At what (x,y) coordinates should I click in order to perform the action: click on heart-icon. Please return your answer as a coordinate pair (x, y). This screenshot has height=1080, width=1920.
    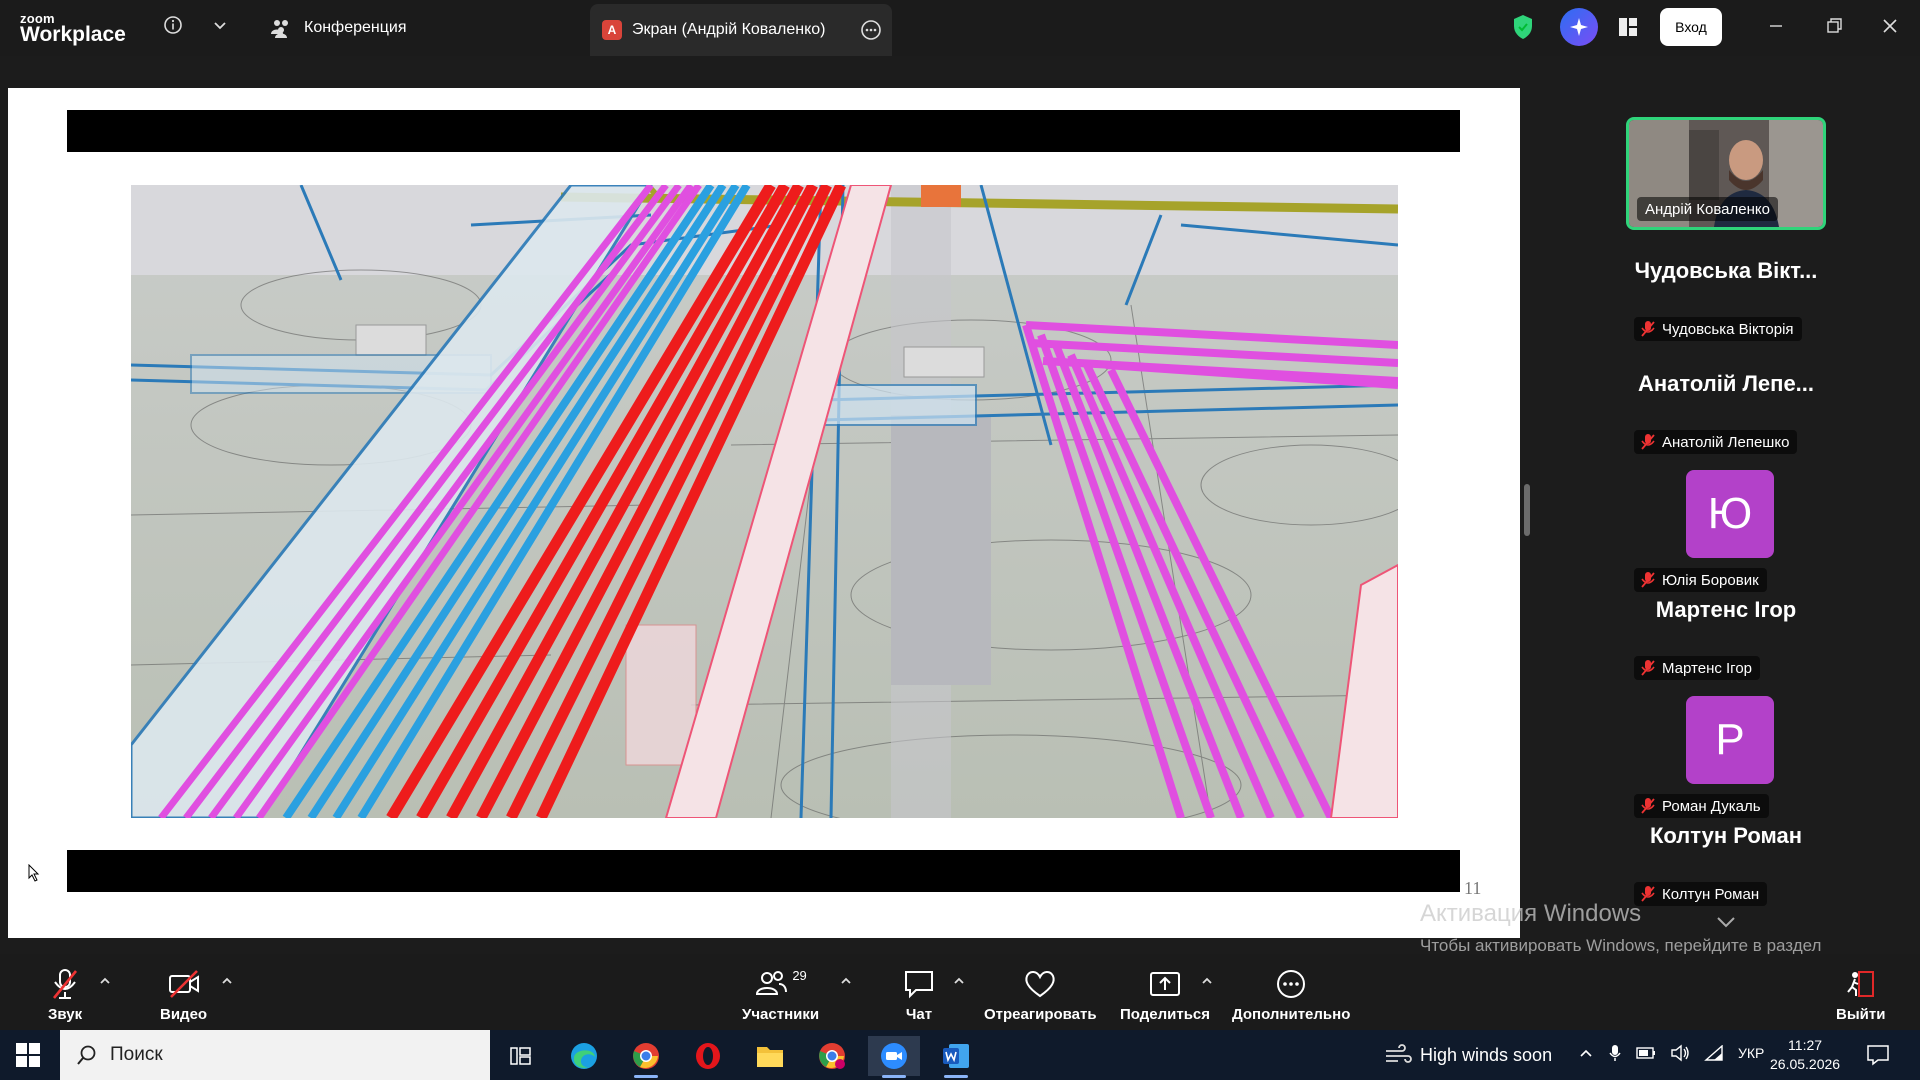
    Looking at the image, I should click on (1040, 984).